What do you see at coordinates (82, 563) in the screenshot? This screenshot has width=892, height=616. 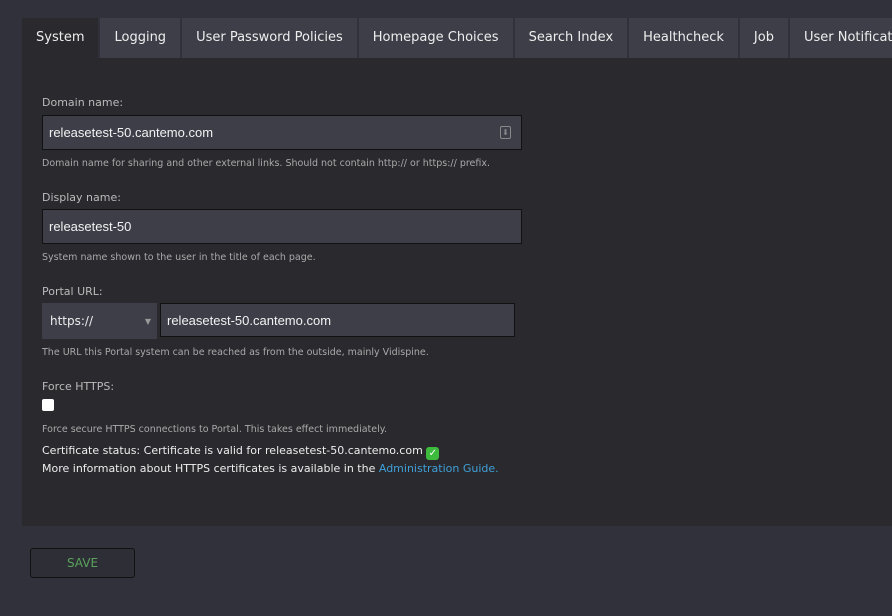 I see `save-button: SAVE` at bounding box center [82, 563].